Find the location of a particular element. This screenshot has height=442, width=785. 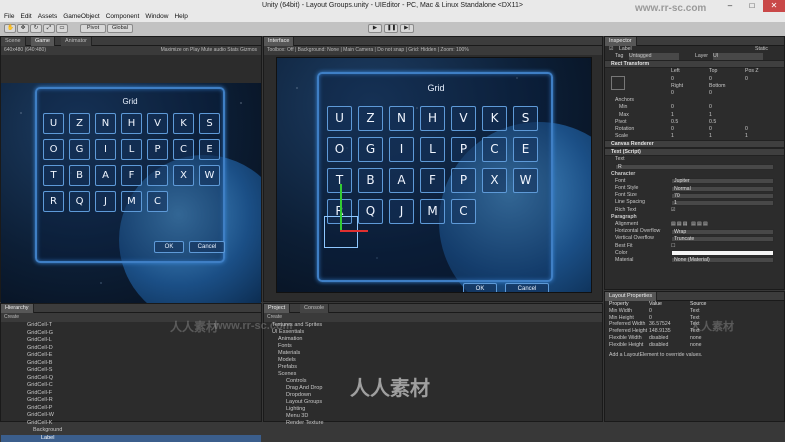

ok-button: OK is located at coordinates (169, 247).